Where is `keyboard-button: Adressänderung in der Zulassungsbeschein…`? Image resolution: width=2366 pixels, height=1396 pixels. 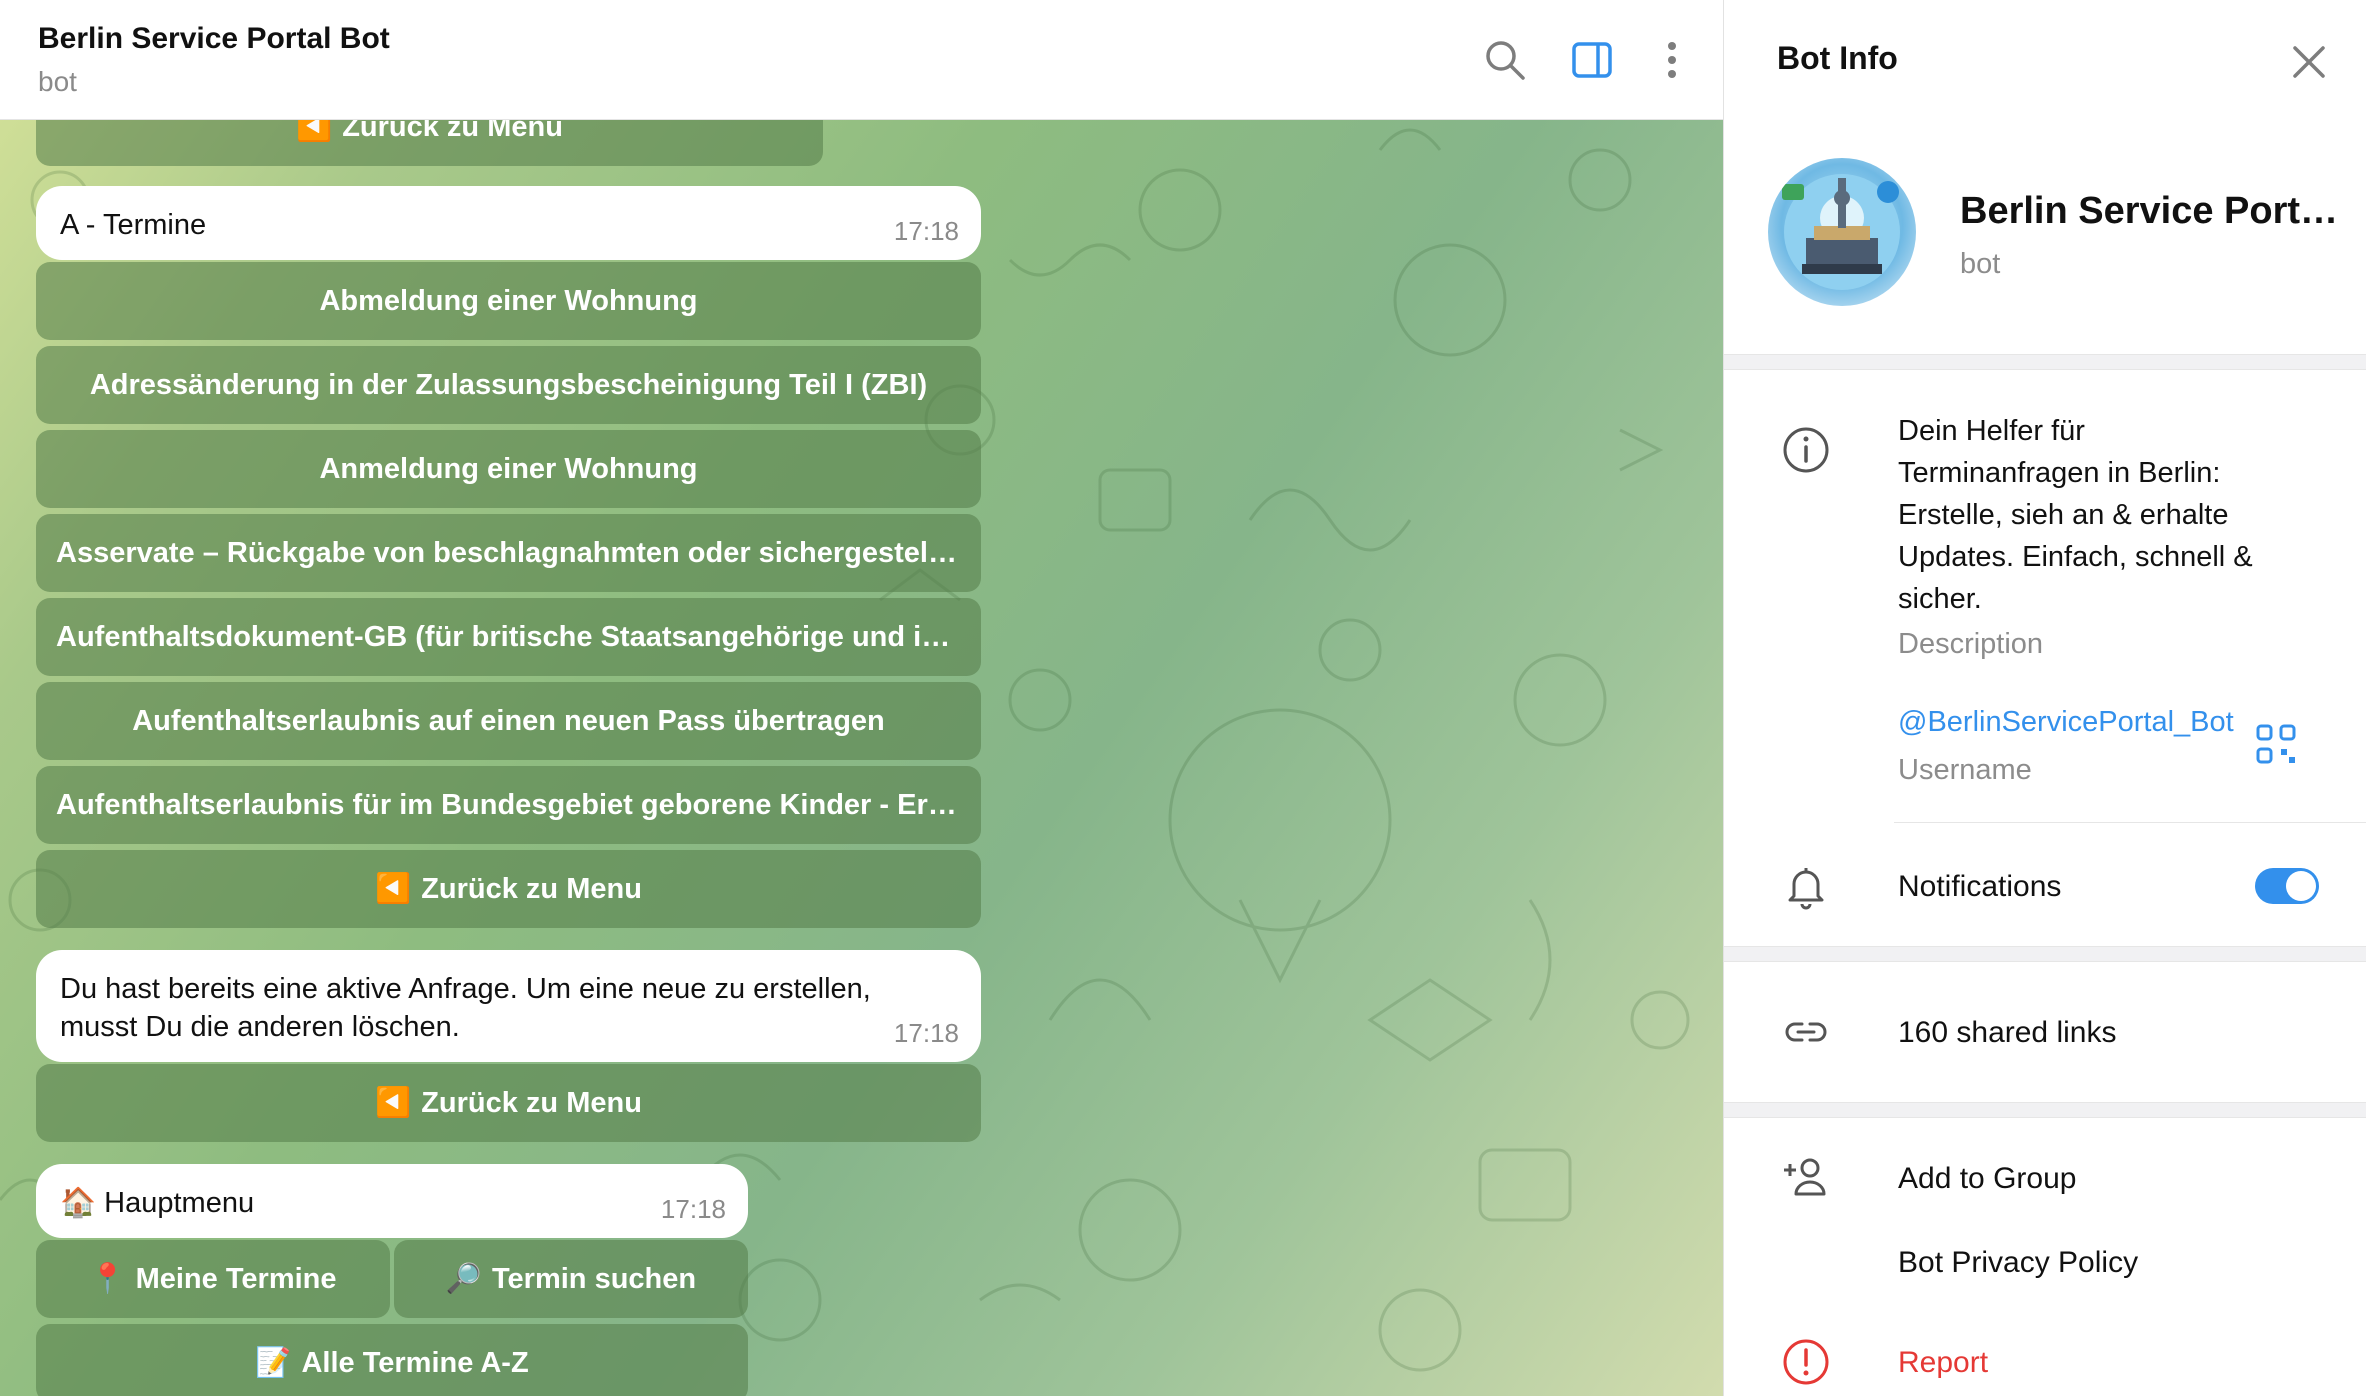 keyboard-button: Adressänderung in der Zulassungsbeschein… is located at coordinates (508, 385).